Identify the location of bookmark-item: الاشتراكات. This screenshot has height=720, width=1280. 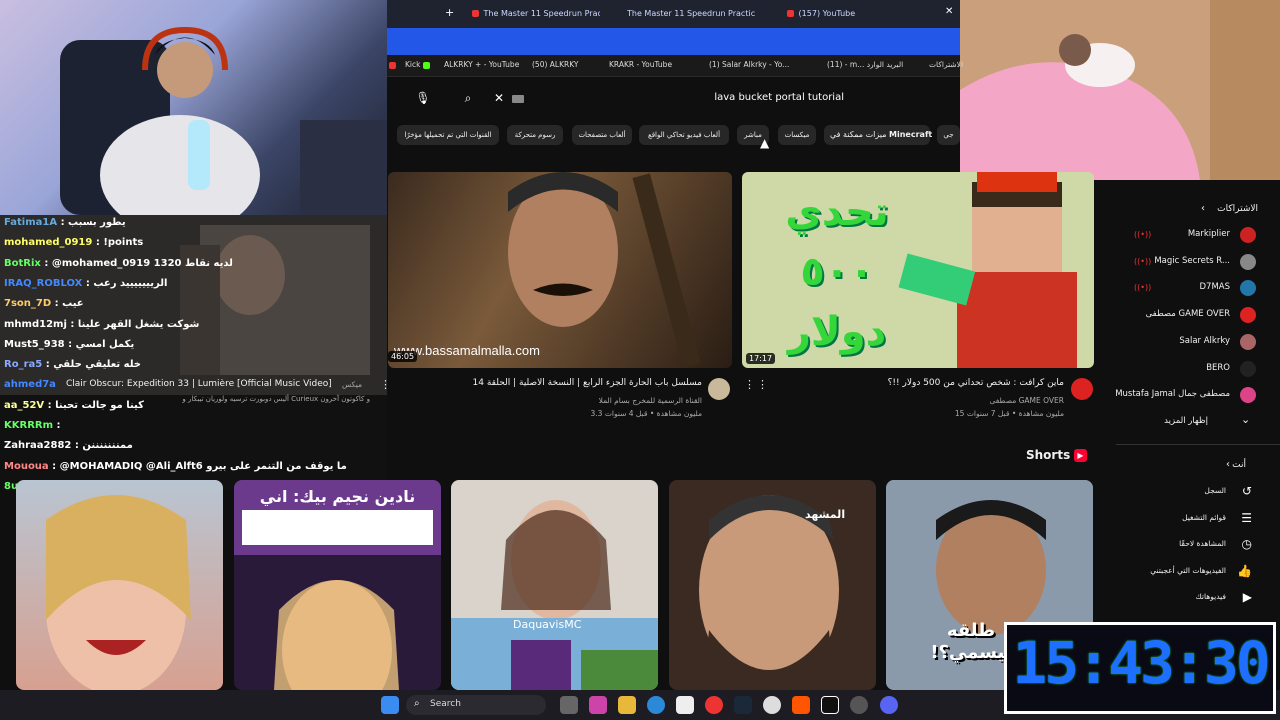
(946, 64).